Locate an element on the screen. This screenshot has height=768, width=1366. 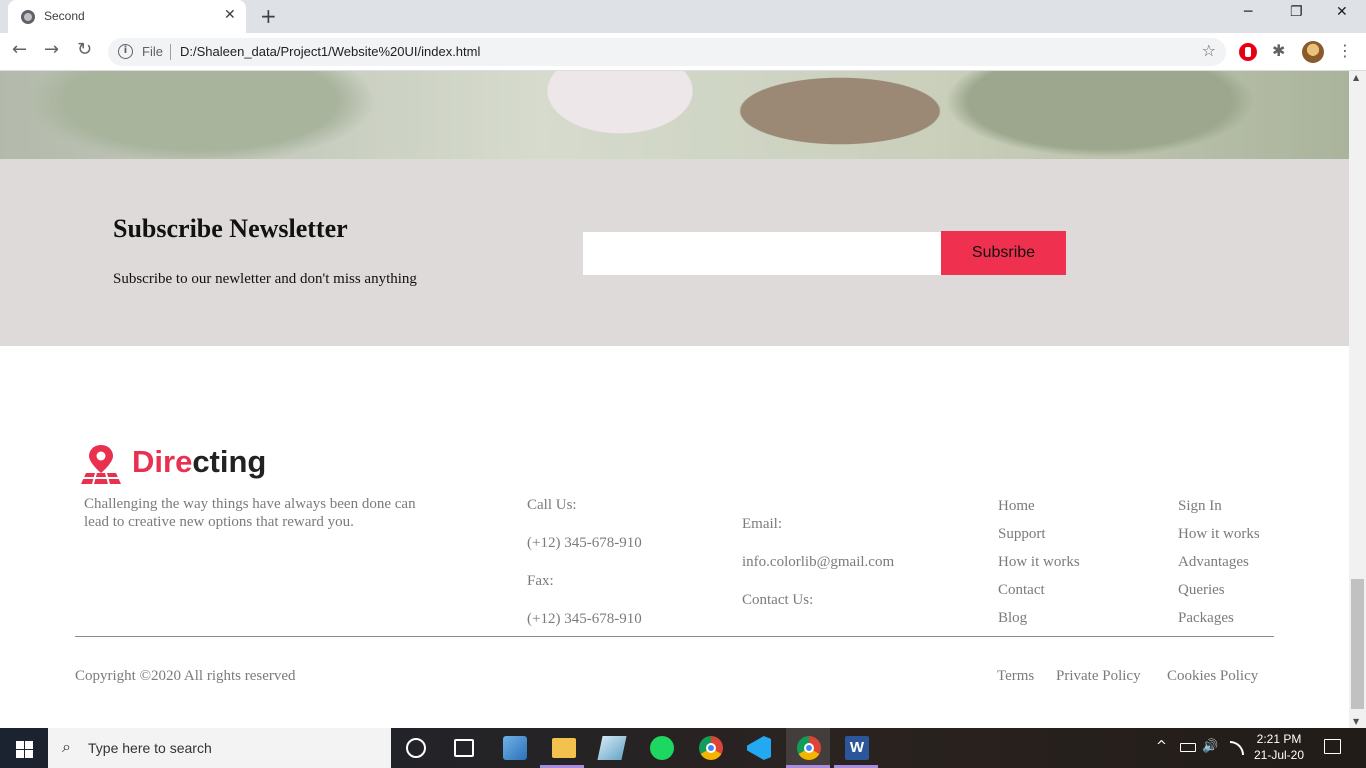
footer-link-contact: Contact is located at coordinates (1021, 590).